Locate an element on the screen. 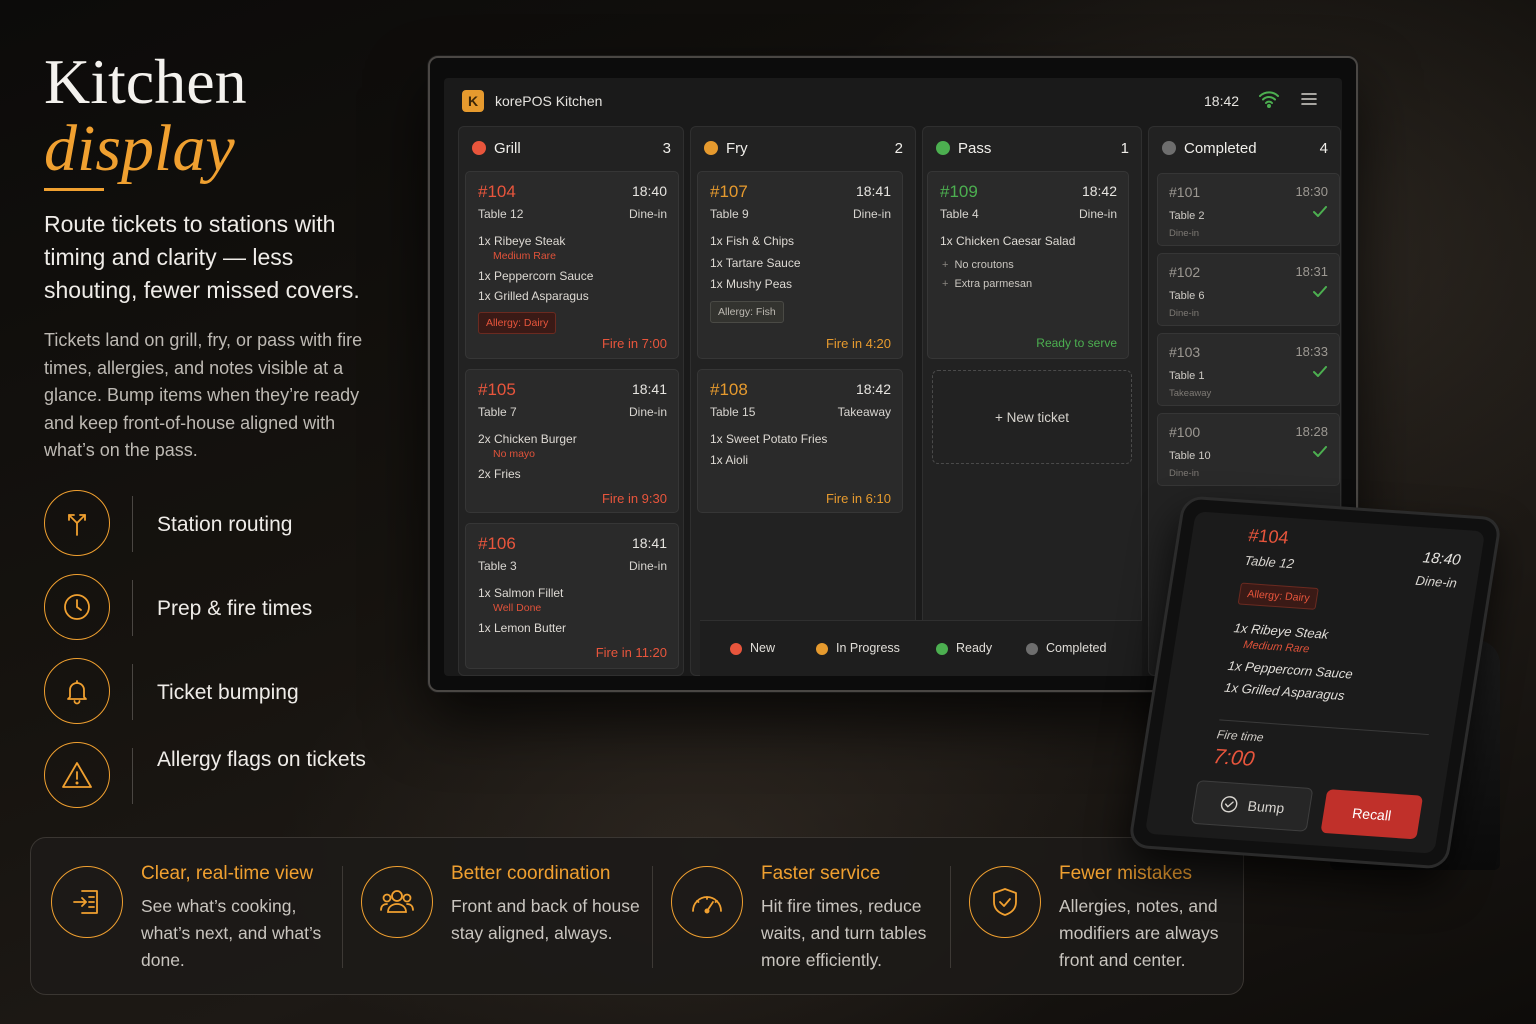 The width and height of the screenshot is (1536, 1024). completed-ticket: #103 18:33 Table 1 Takeaway is located at coordinates (1248, 369).